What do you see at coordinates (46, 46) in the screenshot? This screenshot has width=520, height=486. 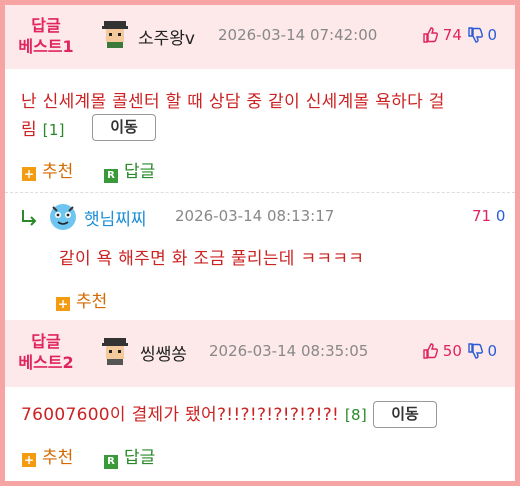 I see `best-badge-line2: 베스트1` at bounding box center [46, 46].